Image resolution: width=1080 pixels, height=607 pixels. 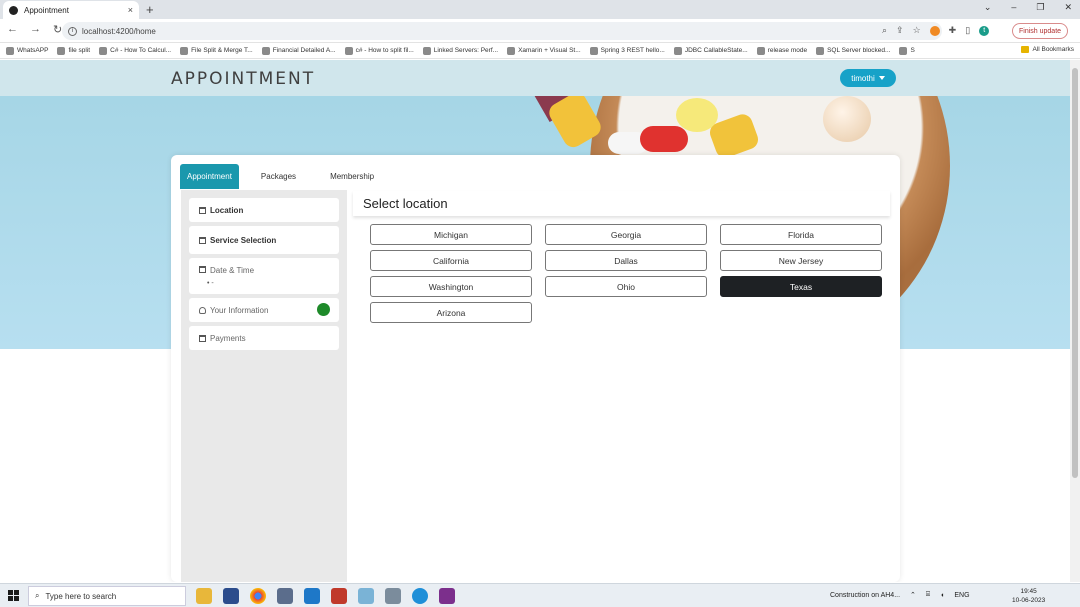 What do you see at coordinates (73, 50) in the screenshot?
I see `bookmark-item: file split` at bounding box center [73, 50].